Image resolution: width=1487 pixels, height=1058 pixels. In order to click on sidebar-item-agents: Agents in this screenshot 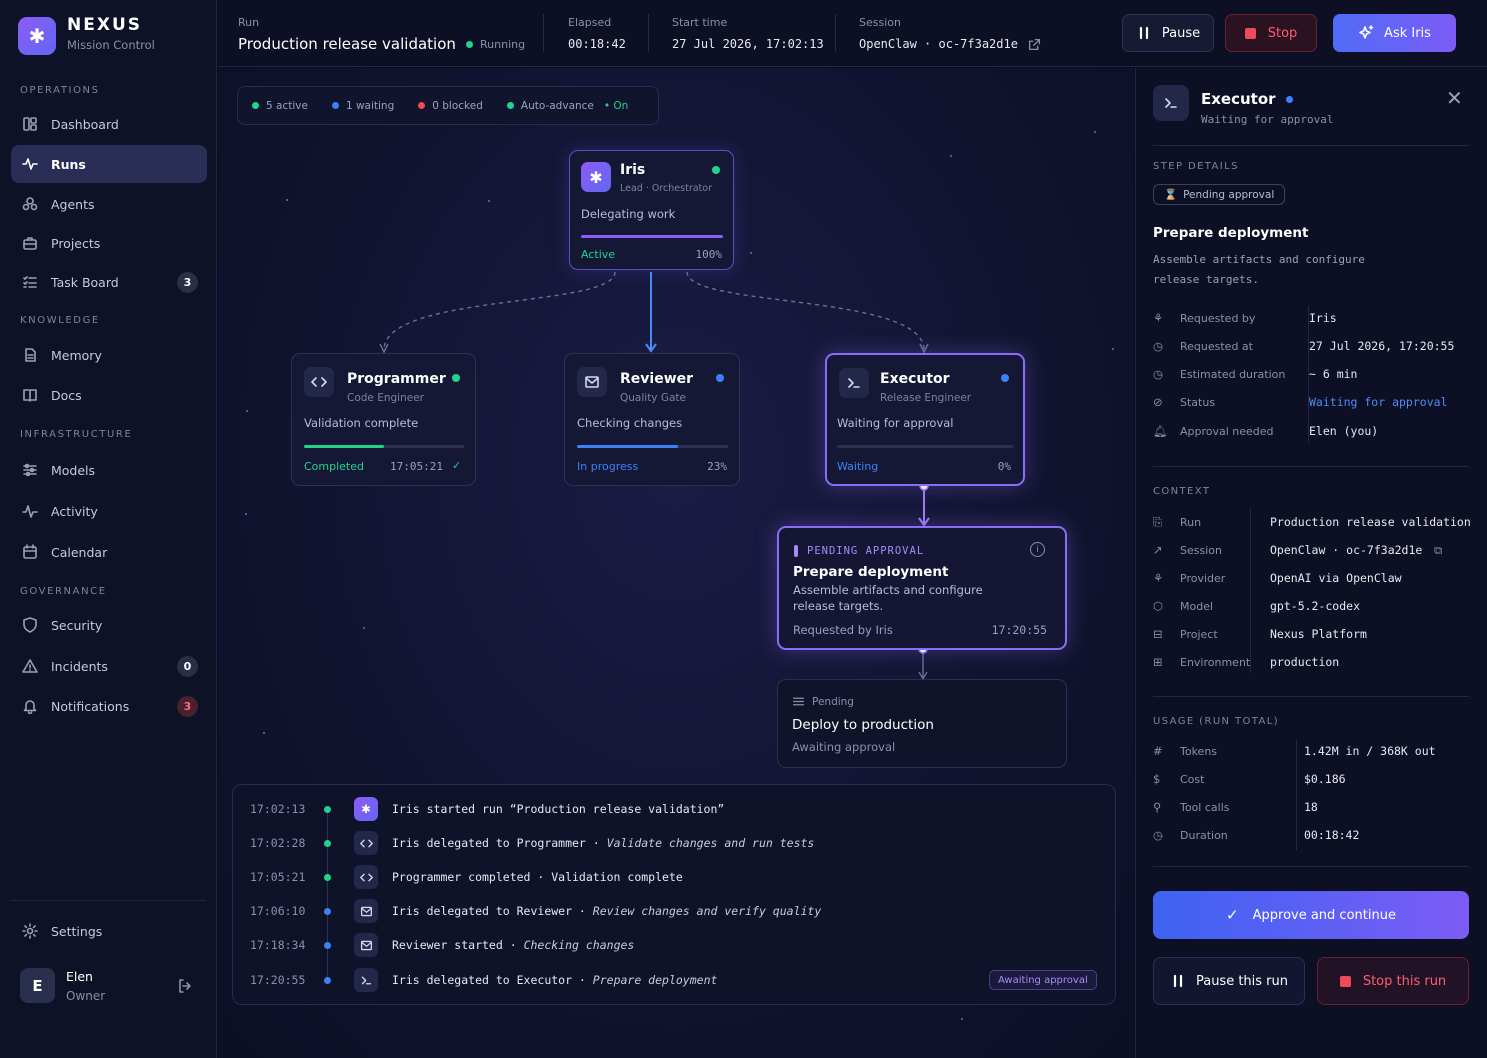, I will do `click(109, 204)`.